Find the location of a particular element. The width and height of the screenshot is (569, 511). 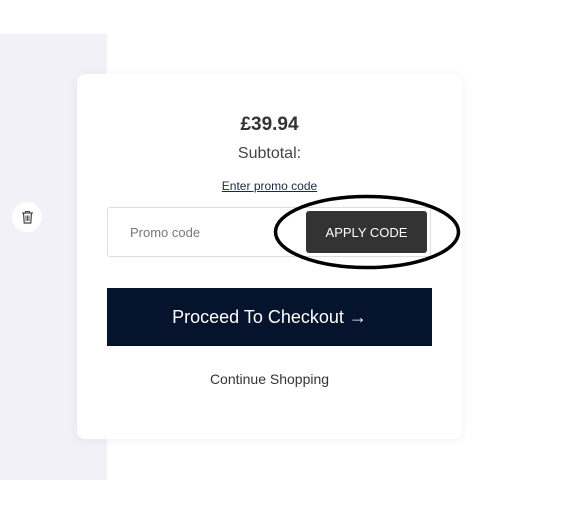

continue-shopping-link: Continue Shopping is located at coordinates (269, 379).